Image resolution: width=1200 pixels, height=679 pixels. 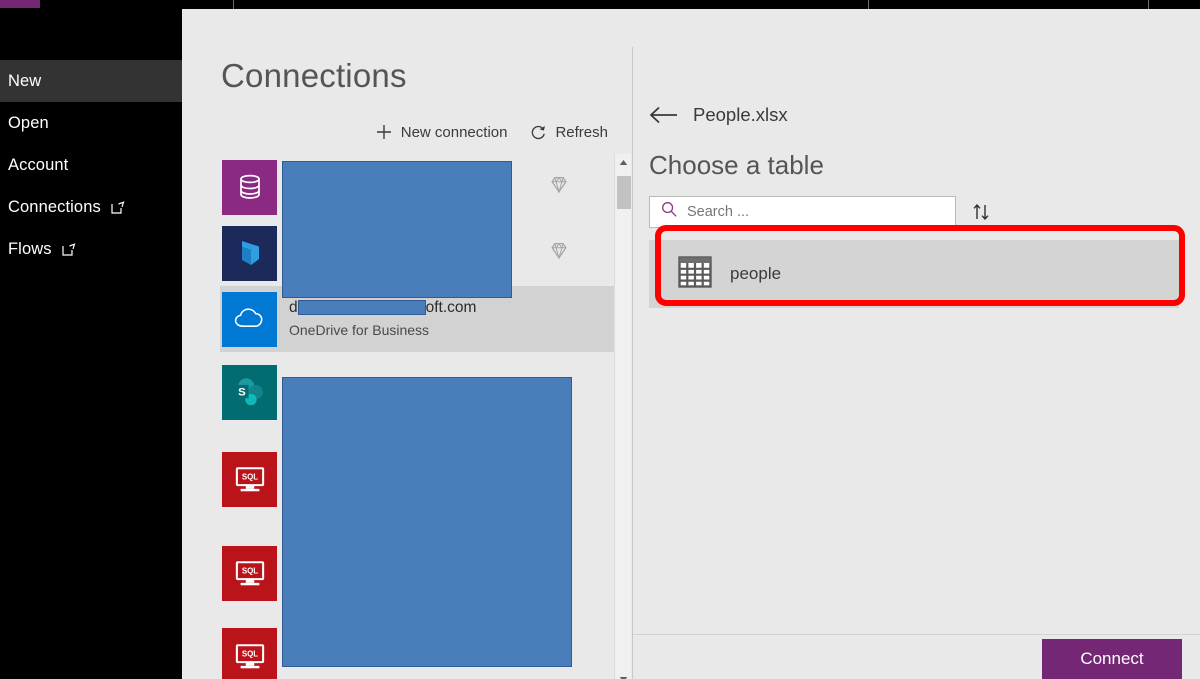 What do you see at coordinates (20, 4) in the screenshot?
I see `app-accent-tab` at bounding box center [20, 4].